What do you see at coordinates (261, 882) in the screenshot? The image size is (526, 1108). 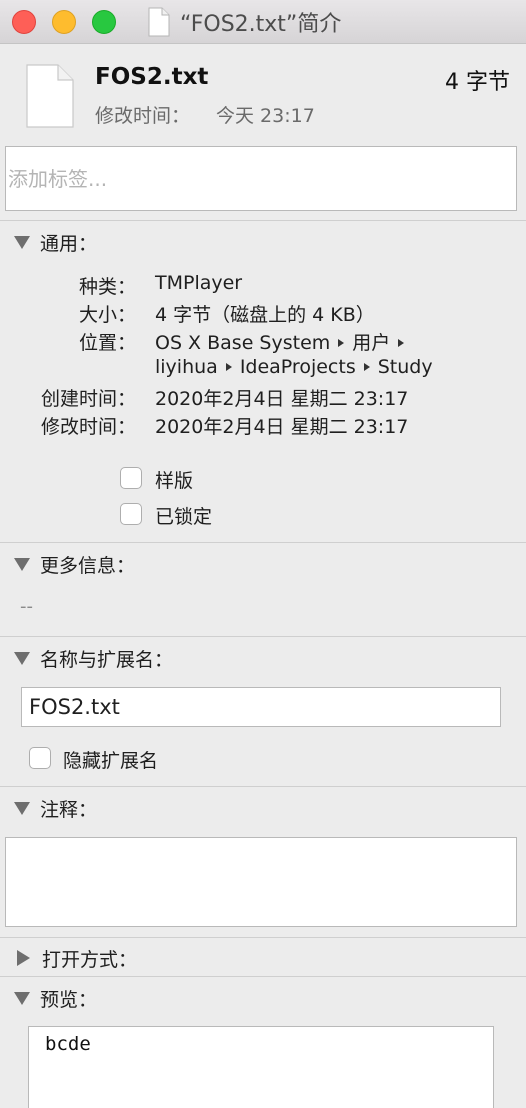 I see `comments-textarea` at bounding box center [261, 882].